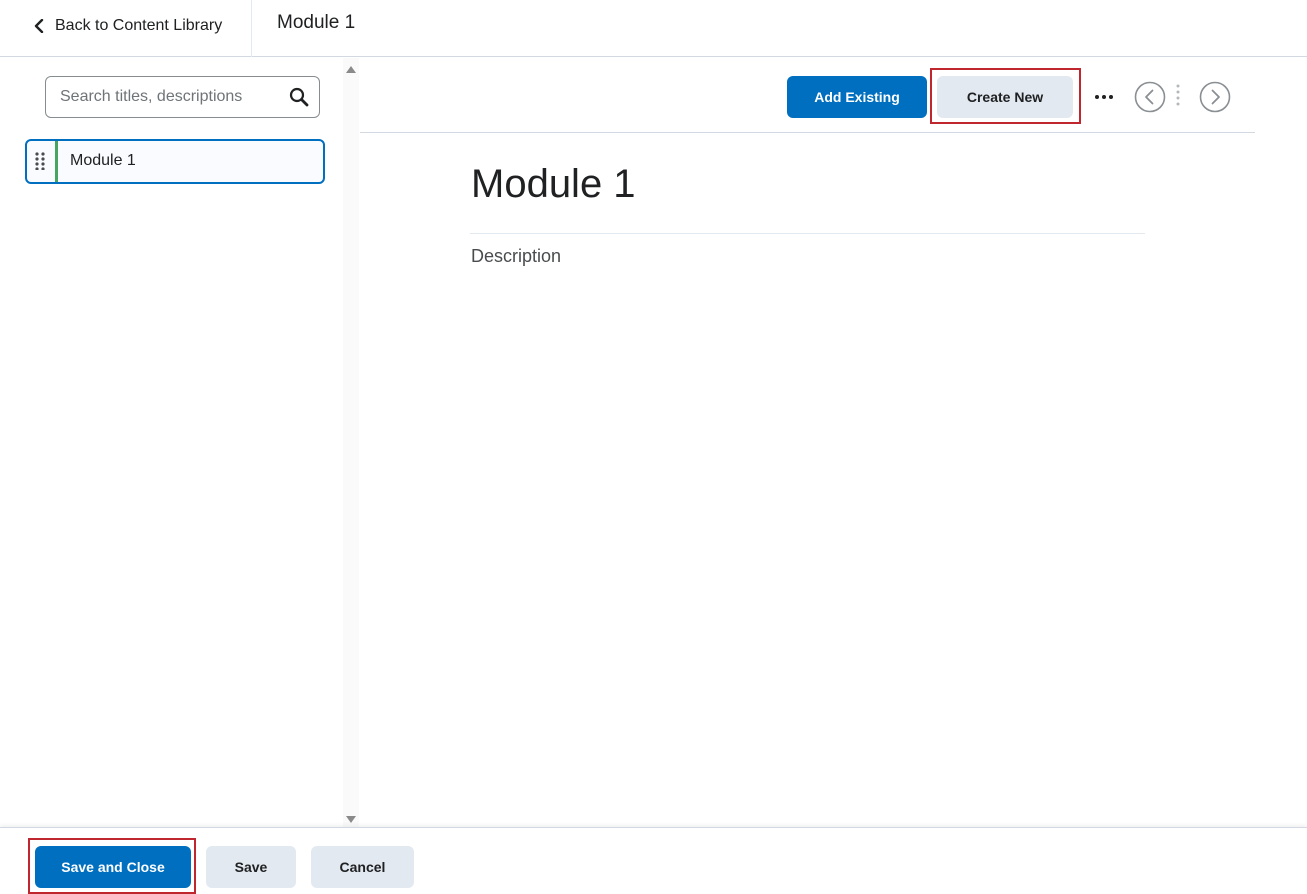  What do you see at coordinates (1005, 97) in the screenshot?
I see `create-new-button: Create New` at bounding box center [1005, 97].